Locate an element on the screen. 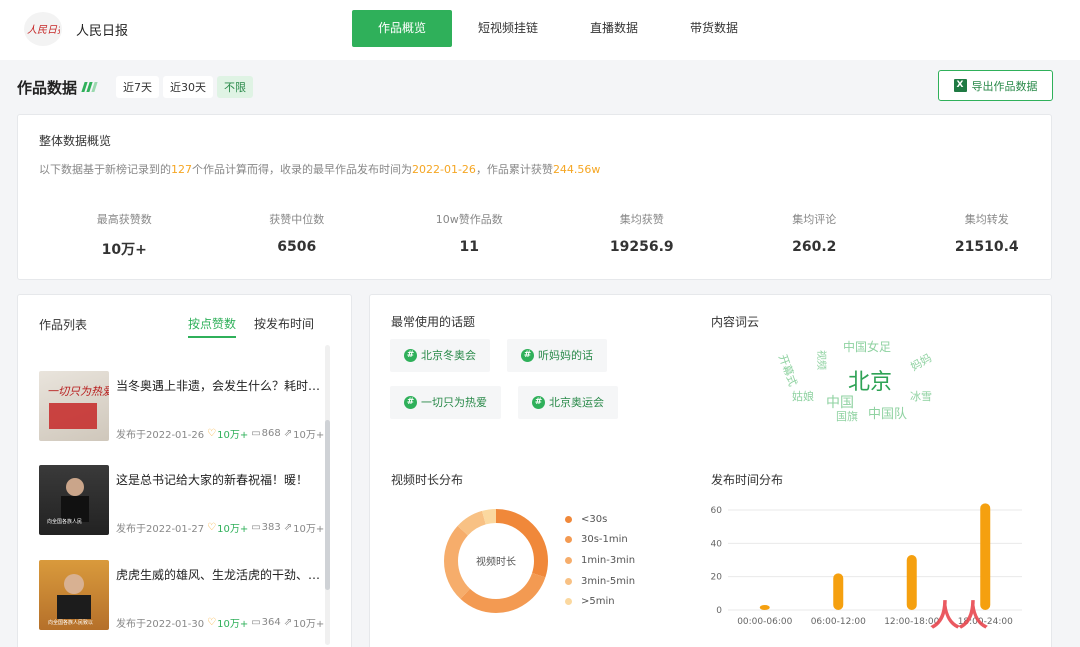 Image resolution: width=1080 pixels, height=647 pixels. y-tick-label: 60 is located at coordinates (717, 511).